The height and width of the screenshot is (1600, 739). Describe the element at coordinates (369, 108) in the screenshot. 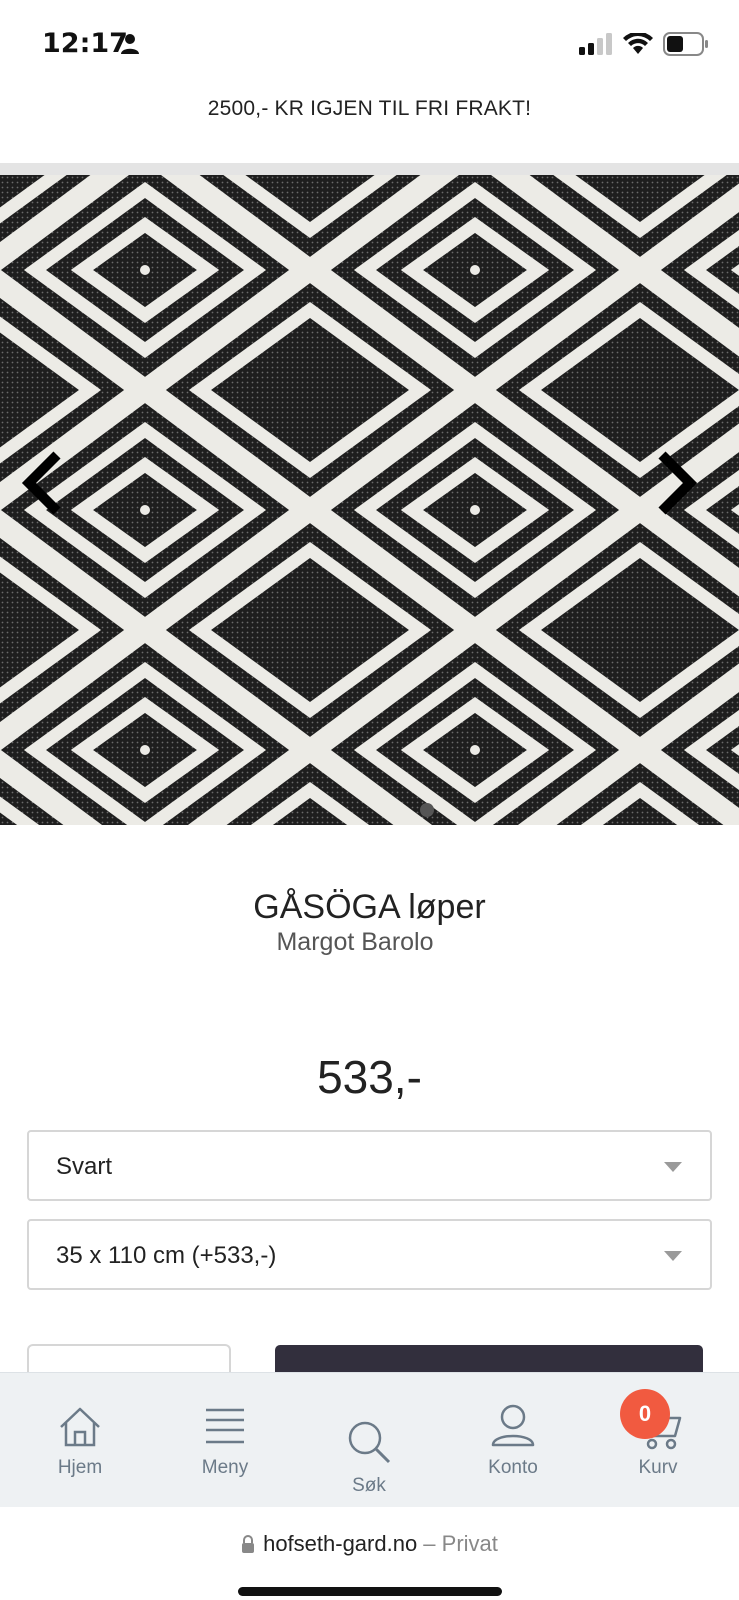

I see `free-shipping-banner: 2500,- KR IGJEN TIL FRI FRAKT!` at that location.